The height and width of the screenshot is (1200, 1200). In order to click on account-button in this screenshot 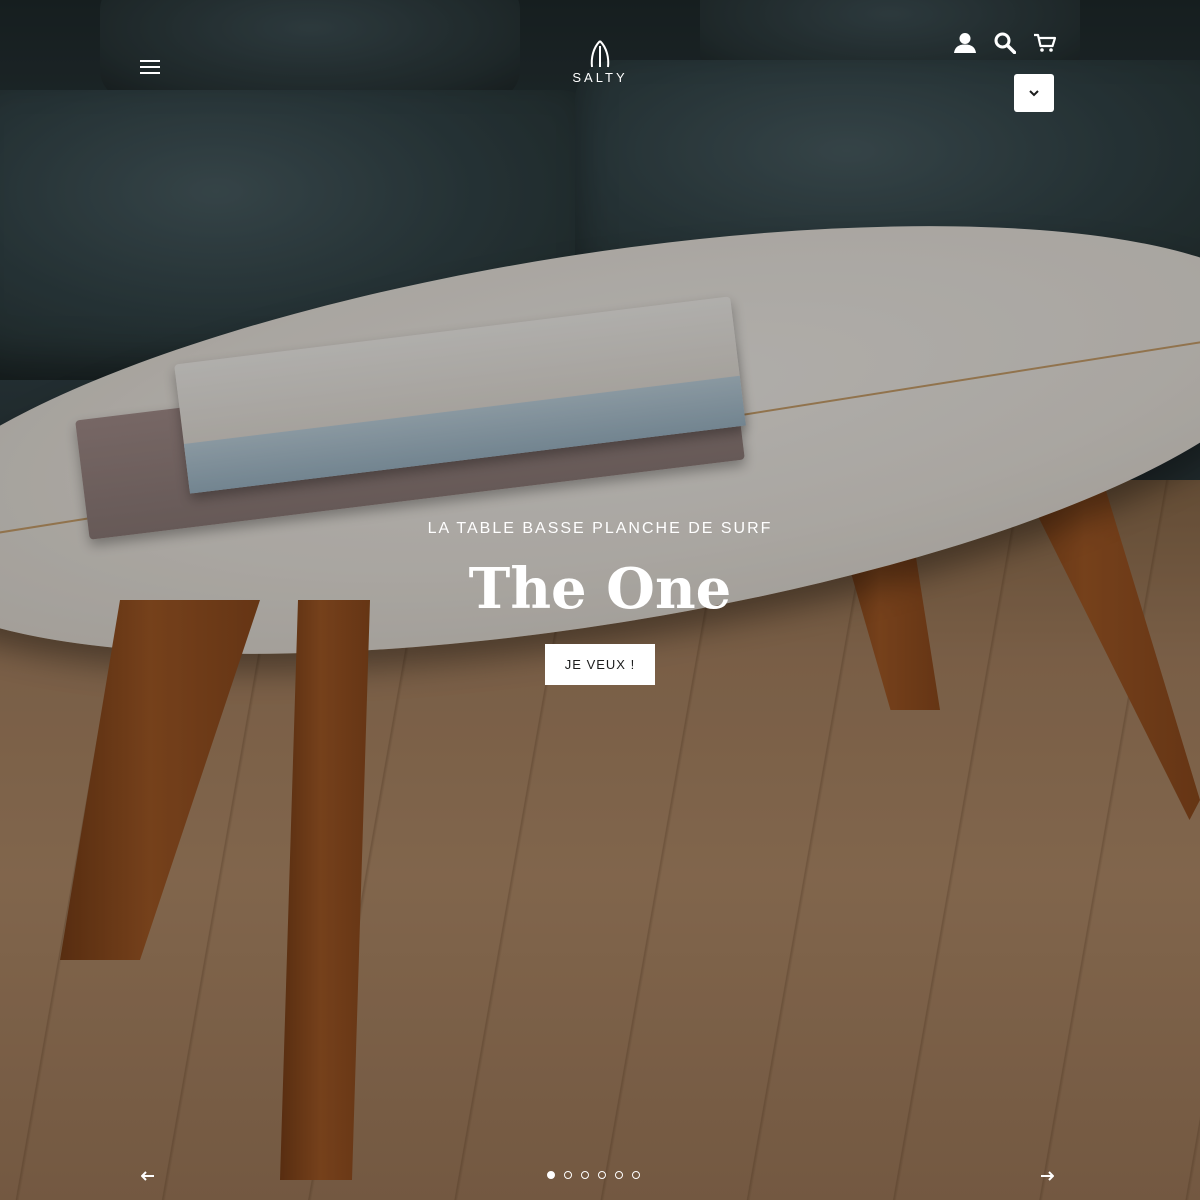, I will do `click(965, 43)`.